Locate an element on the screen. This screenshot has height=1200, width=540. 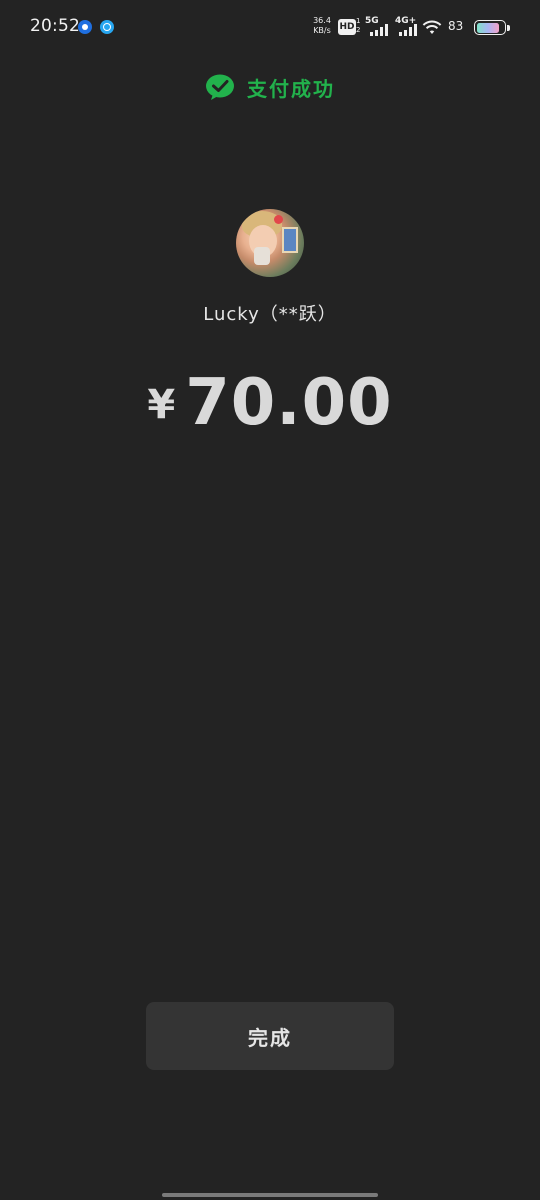
hd-sim-top: 1 is located at coordinates (358, 21).